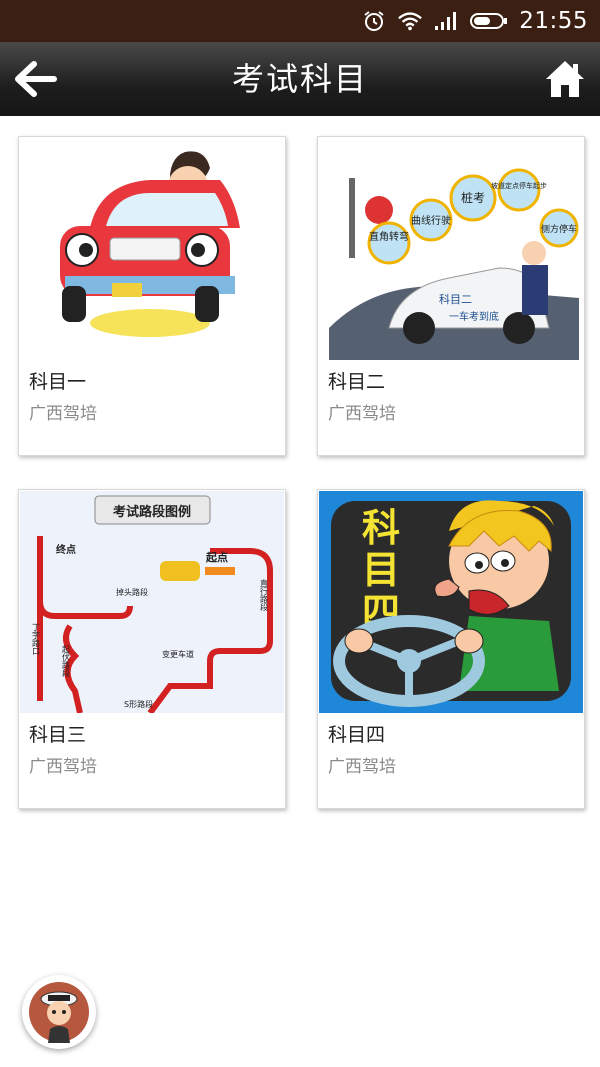 This screenshot has height=1067, width=600. What do you see at coordinates (389, 236) in the screenshot?
I see `sign-label: 直角转弯` at bounding box center [389, 236].